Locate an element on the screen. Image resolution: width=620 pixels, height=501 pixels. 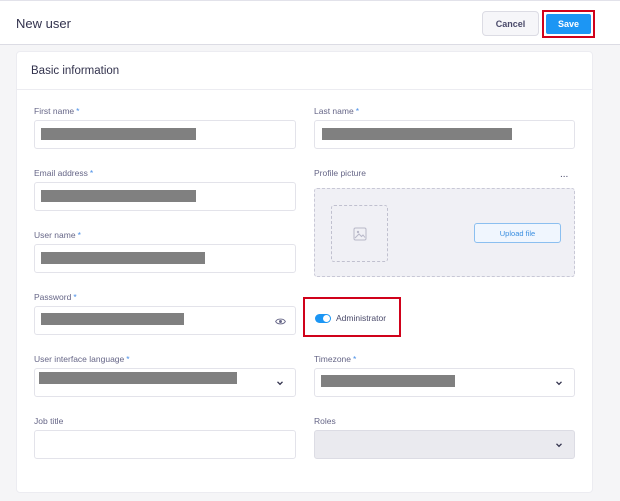
administrator-label: Administrator is located at coordinates (361, 318).